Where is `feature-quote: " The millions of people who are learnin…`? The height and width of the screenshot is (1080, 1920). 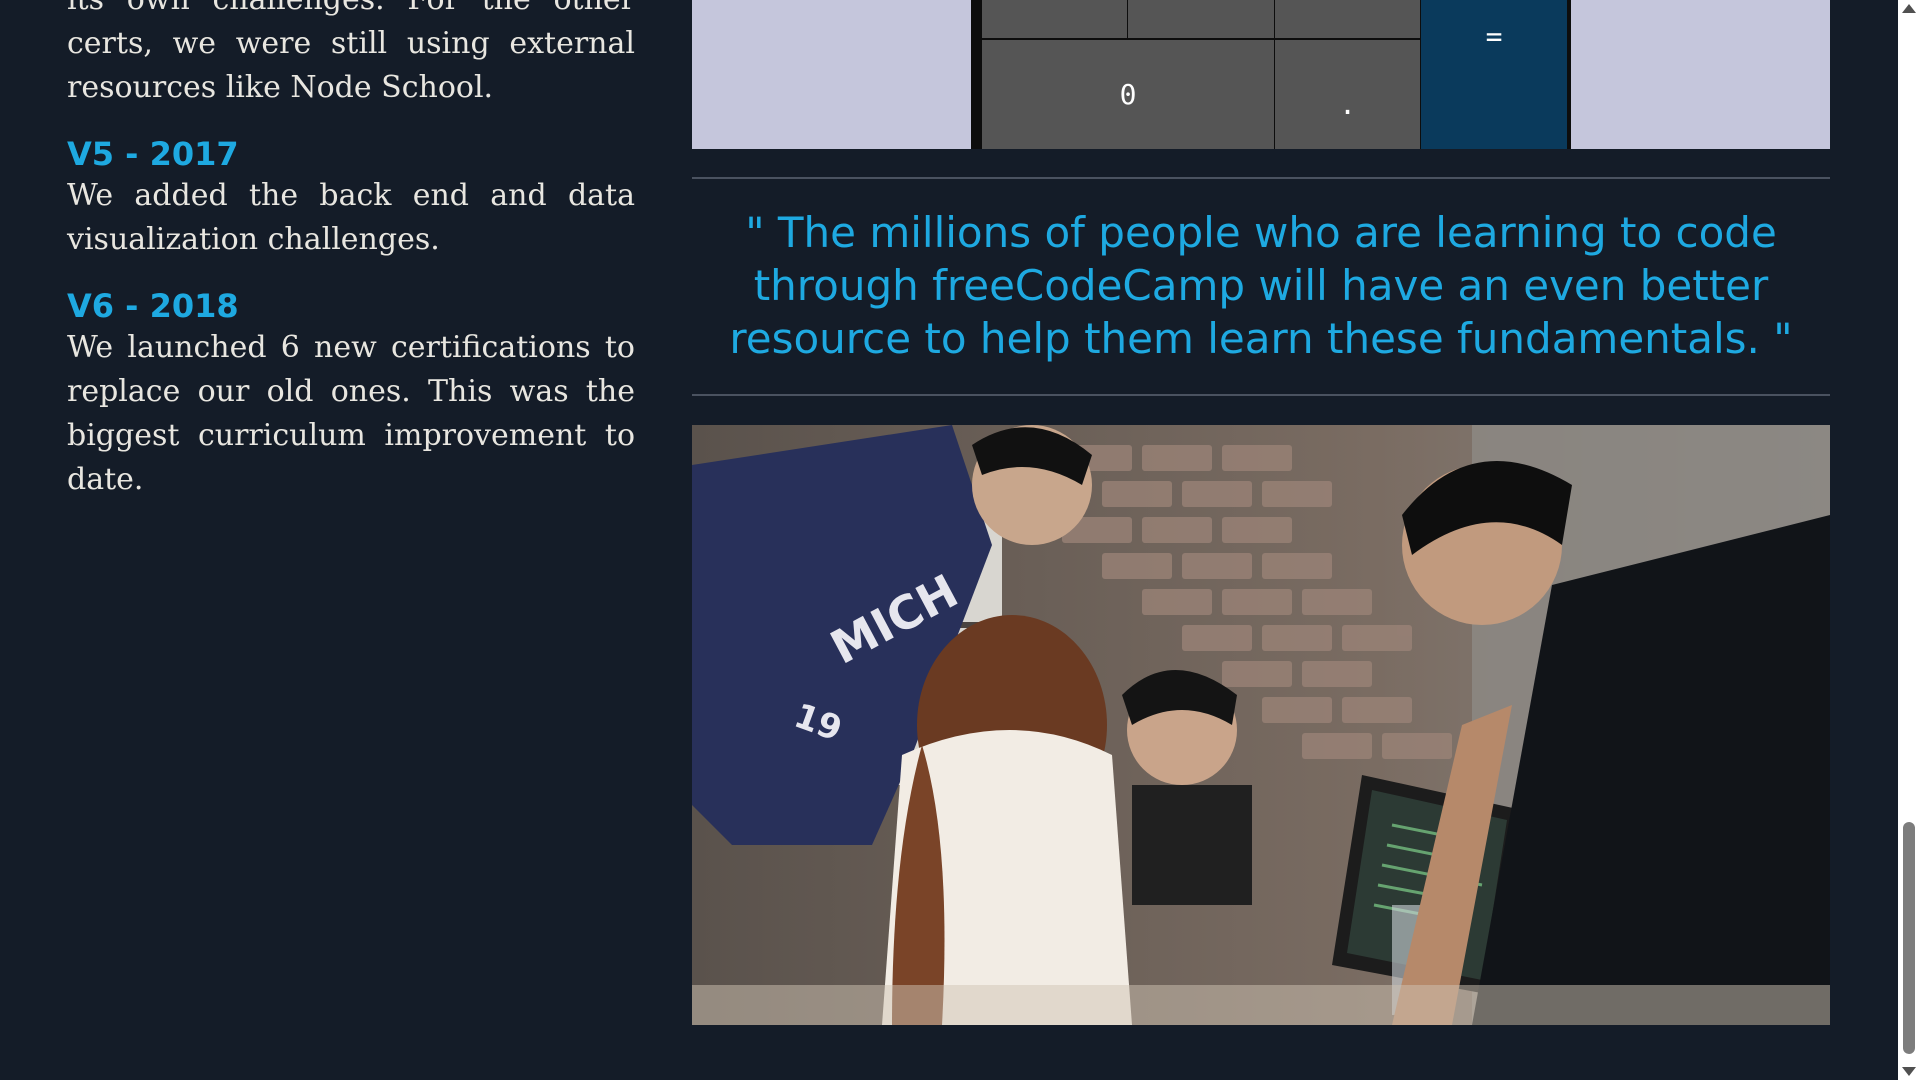 feature-quote: " The millions of people who are learnin… is located at coordinates (1261, 285).